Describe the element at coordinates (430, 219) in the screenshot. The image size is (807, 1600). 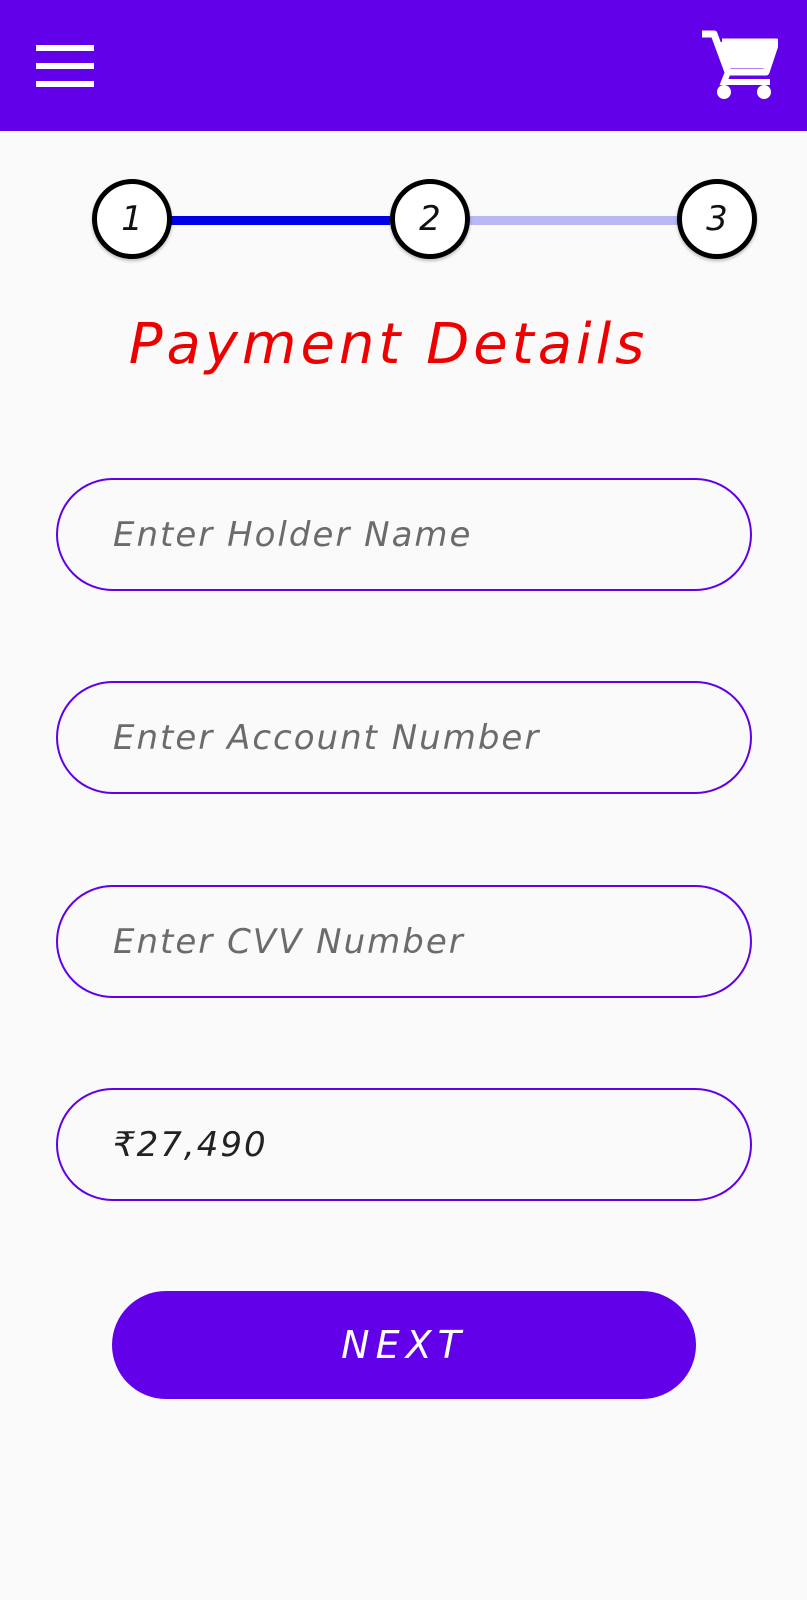
I see `step-2: 2` at that location.